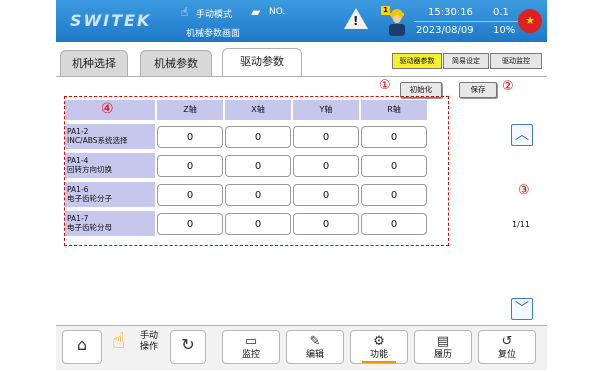 The height and width of the screenshot is (372, 600). Describe the element at coordinates (89, 169) in the screenshot. I see `param-name: 回转方向切换` at that location.